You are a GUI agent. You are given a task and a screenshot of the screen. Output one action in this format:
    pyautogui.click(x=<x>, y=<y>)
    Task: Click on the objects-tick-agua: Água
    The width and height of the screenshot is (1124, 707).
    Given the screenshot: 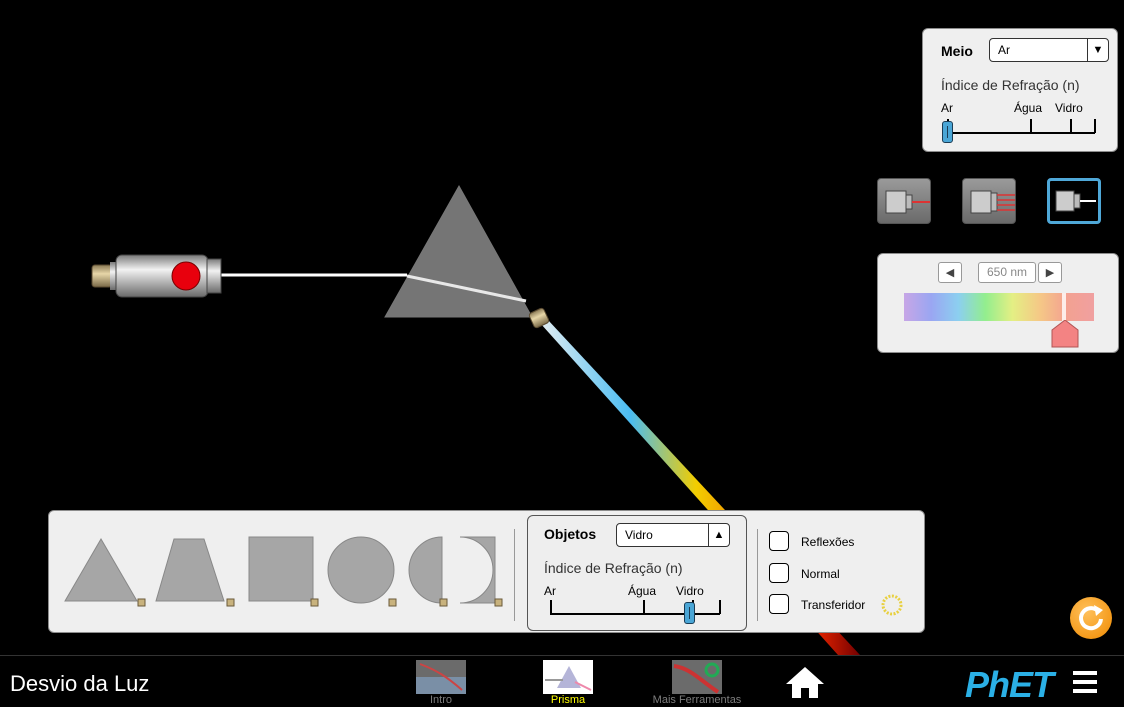 What is the action you would take?
    pyautogui.click(x=642, y=591)
    